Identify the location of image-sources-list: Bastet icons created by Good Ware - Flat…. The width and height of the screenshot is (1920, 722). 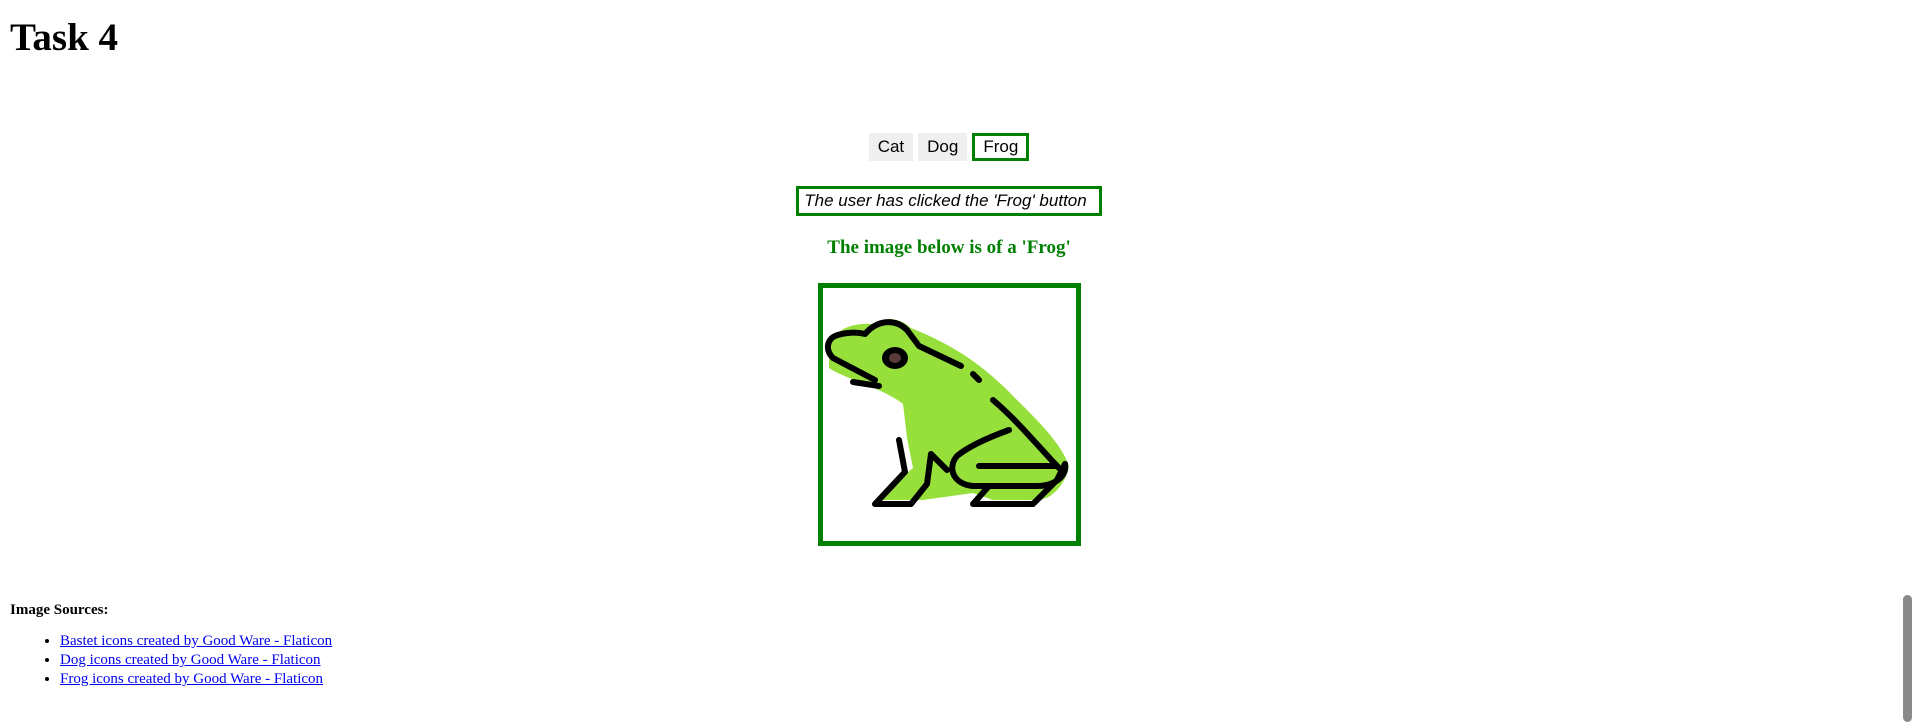
(176, 660).